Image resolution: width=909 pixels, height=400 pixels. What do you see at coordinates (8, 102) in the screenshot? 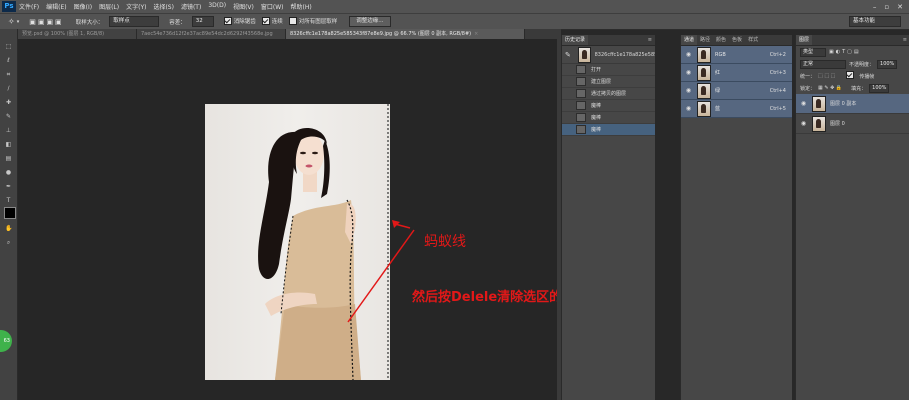
I see `healing-tool-icon: ✚` at bounding box center [8, 102].